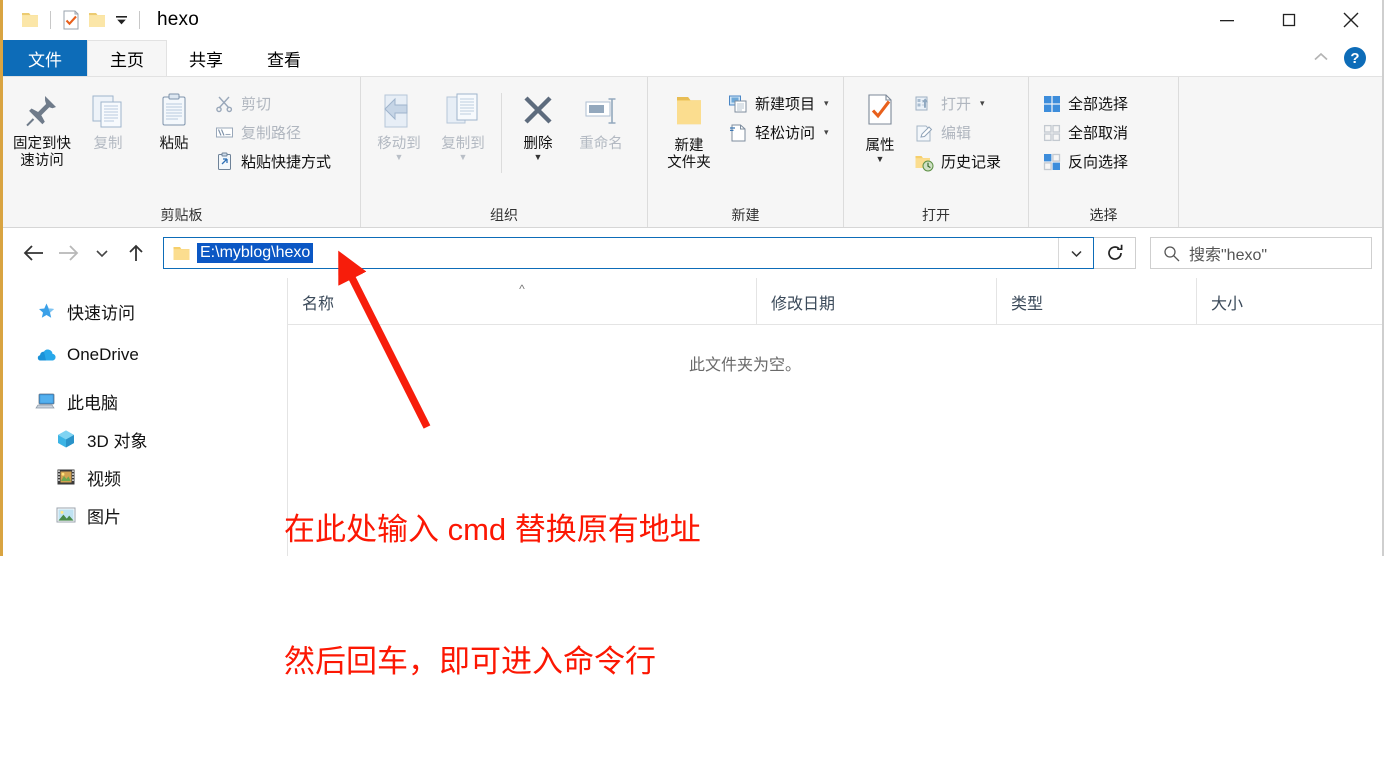 The height and width of the screenshot is (772, 1384). What do you see at coordinates (504, 215) in the screenshot?
I see `group-label-organize: 组织` at bounding box center [504, 215].